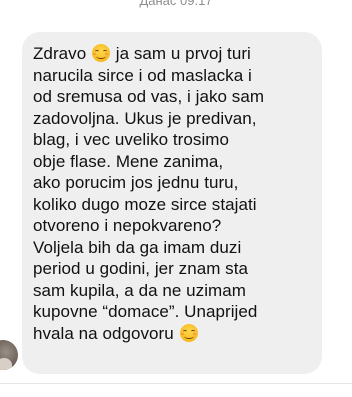  Describe the element at coordinates (9, 355) in the screenshot. I see `sender-avatar` at that location.